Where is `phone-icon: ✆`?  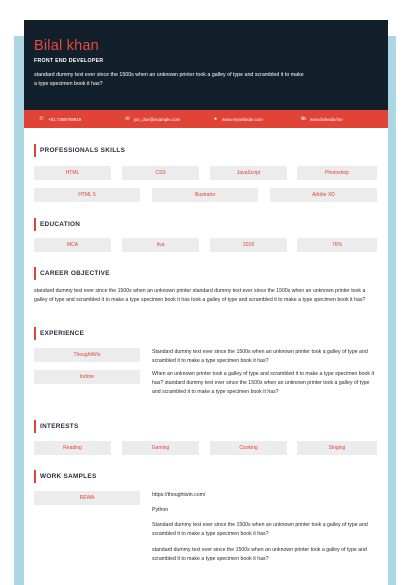
phone-icon: ✆ is located at coordinates (41, 119).